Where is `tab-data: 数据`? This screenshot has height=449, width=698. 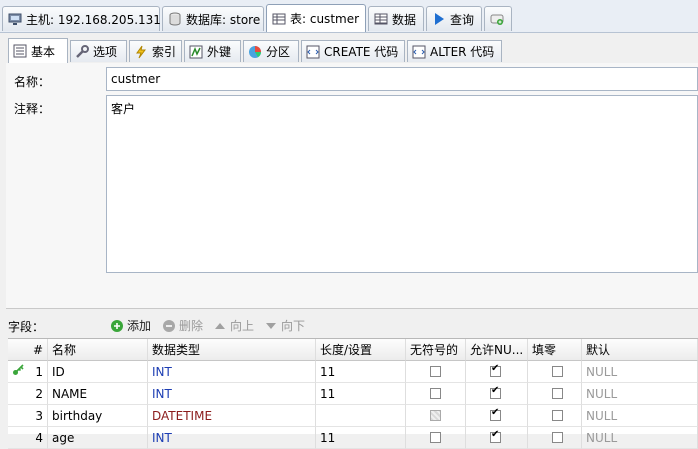
tab-data: 数据 is located at coordinates (396, 18).